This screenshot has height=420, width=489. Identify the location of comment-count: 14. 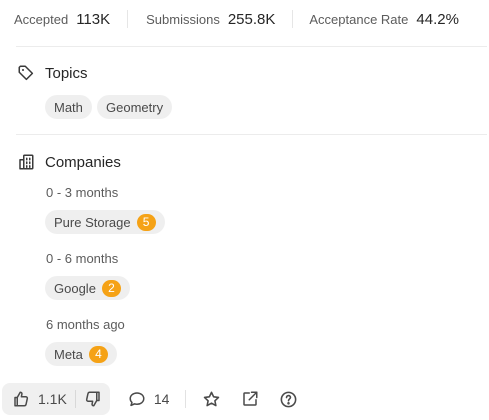
(161, 399).